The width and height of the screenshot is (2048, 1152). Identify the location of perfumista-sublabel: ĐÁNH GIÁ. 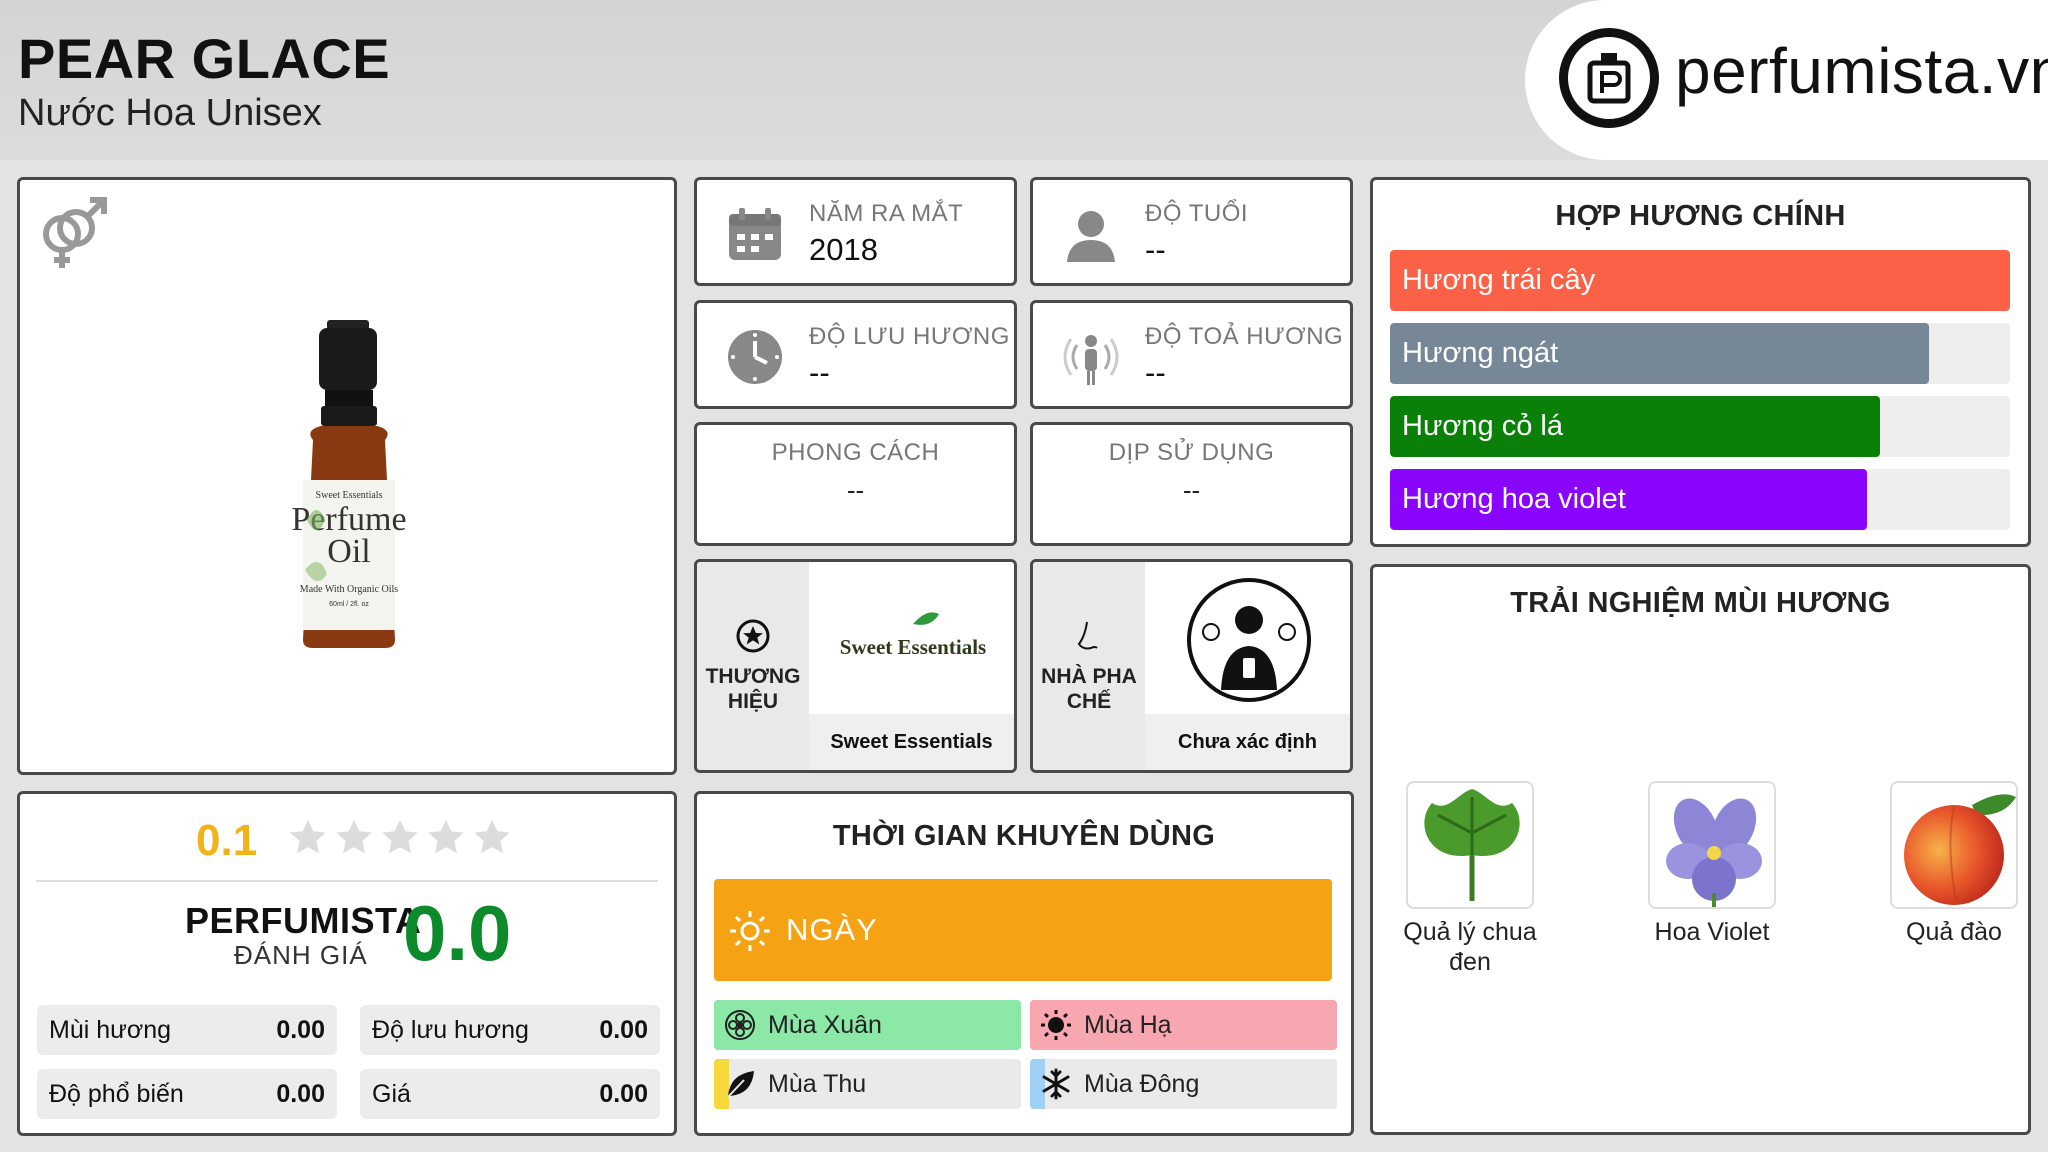
(301, 955).